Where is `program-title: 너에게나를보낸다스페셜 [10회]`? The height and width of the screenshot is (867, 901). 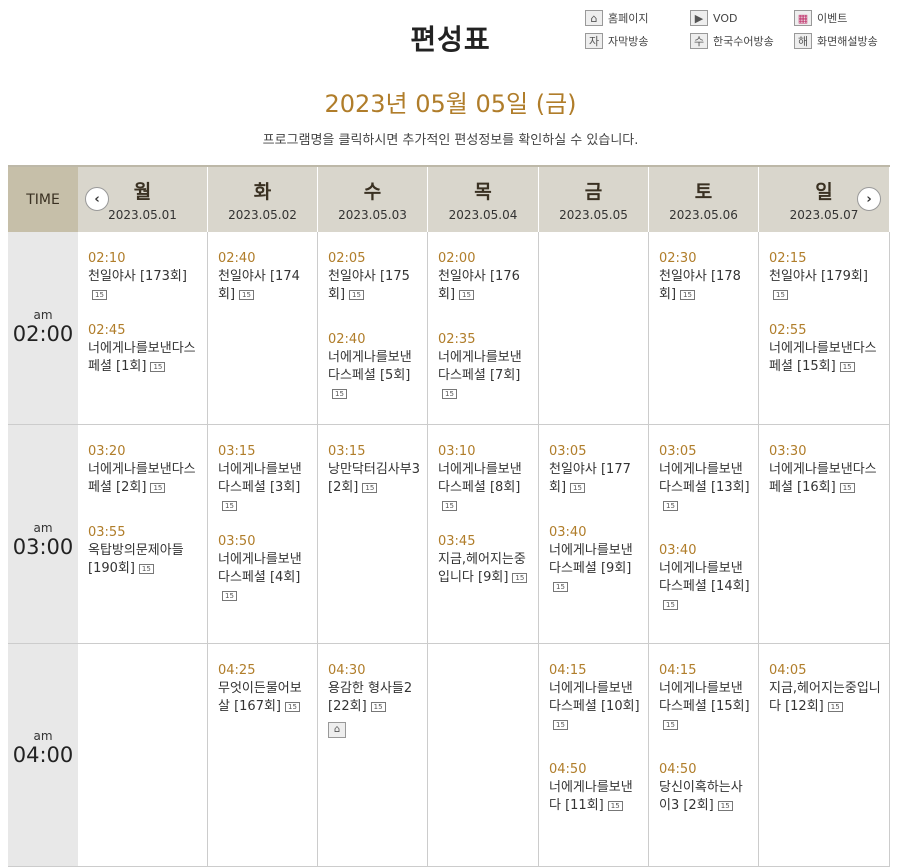
program-title: 너에게나를보낸다스페셜 [10회] is located at coordinates (594, 697).